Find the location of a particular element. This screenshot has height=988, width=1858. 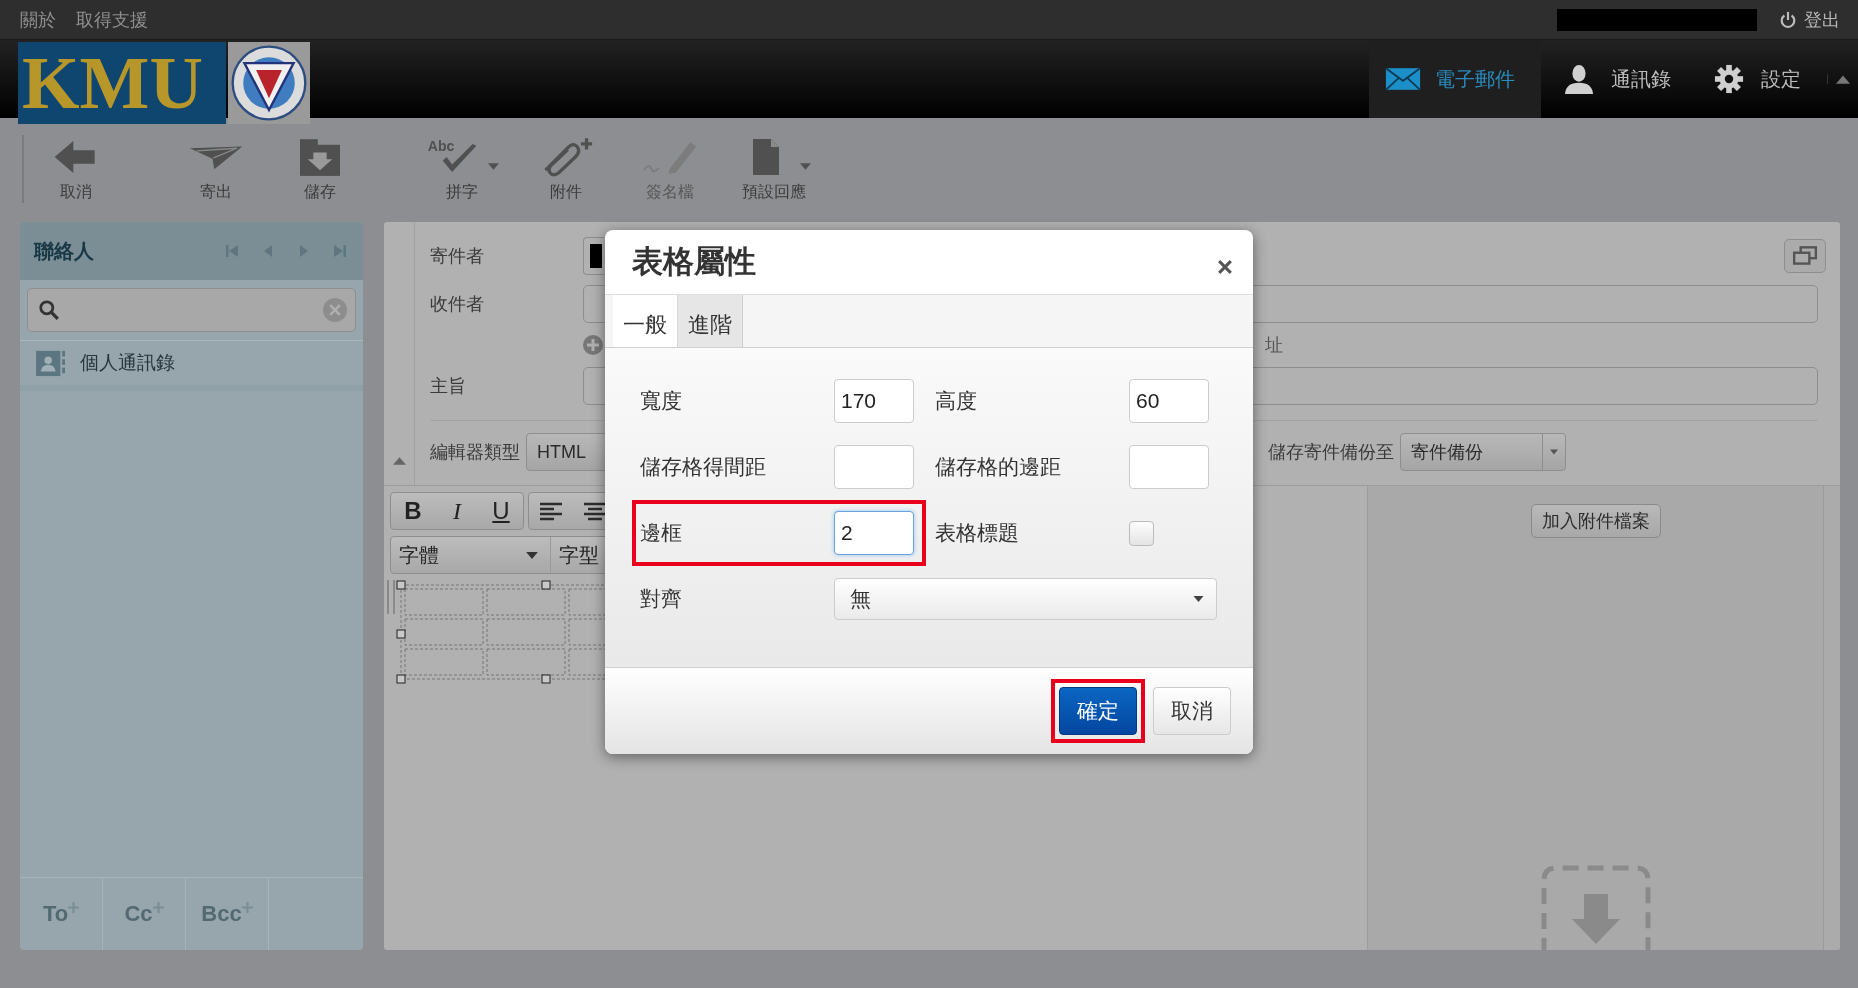

field-label: 邊框 is located at coordinates (661, 533).